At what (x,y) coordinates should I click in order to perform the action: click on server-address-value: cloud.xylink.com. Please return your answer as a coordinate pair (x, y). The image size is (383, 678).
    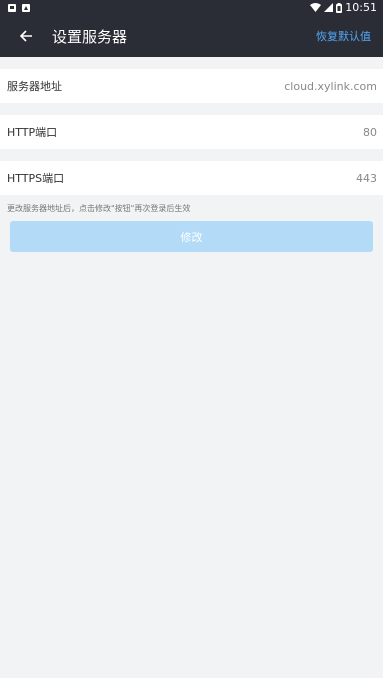
    Looking at the image, I should click on (330, 86).